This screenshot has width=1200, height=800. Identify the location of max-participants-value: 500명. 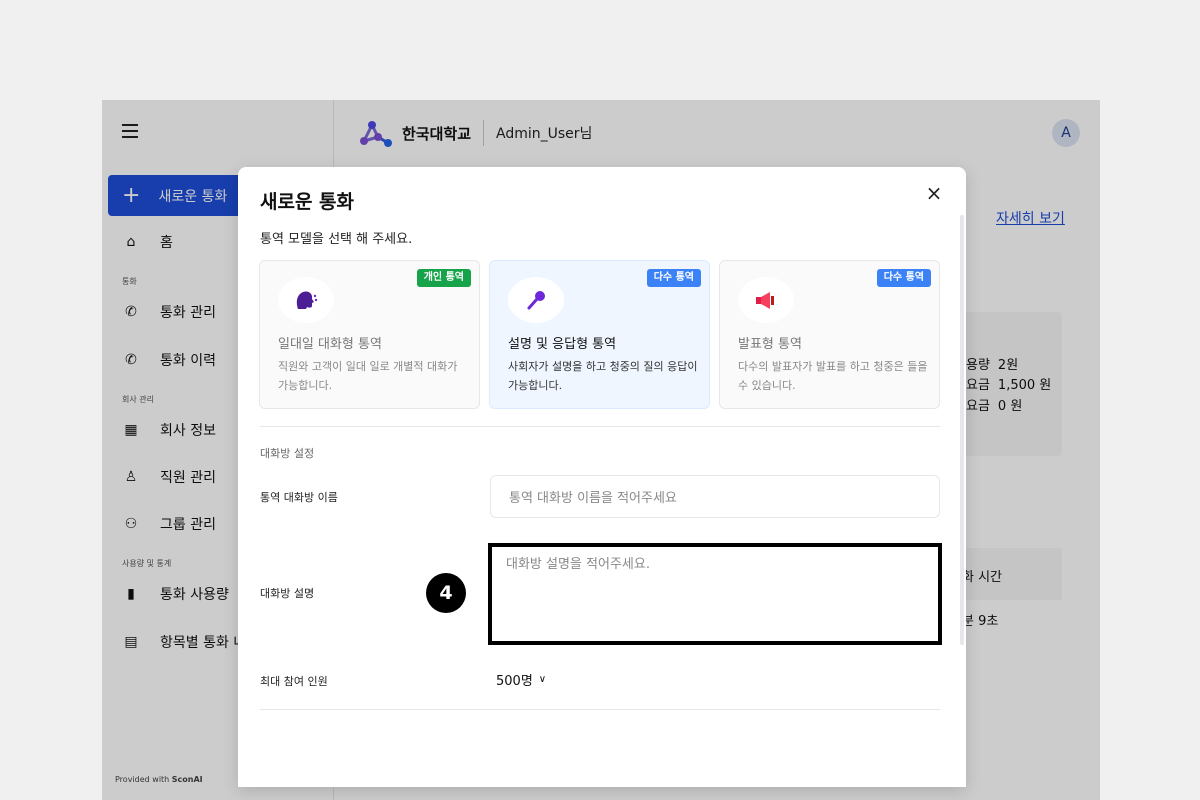
(514, 681).